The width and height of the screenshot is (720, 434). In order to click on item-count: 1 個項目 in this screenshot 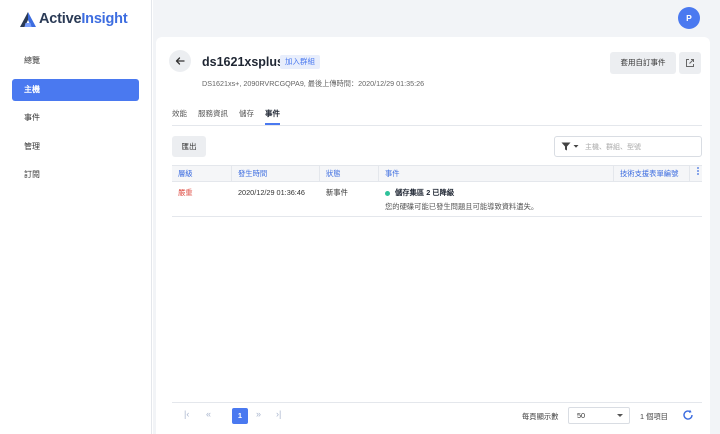, I will do `click(654, 416)`.